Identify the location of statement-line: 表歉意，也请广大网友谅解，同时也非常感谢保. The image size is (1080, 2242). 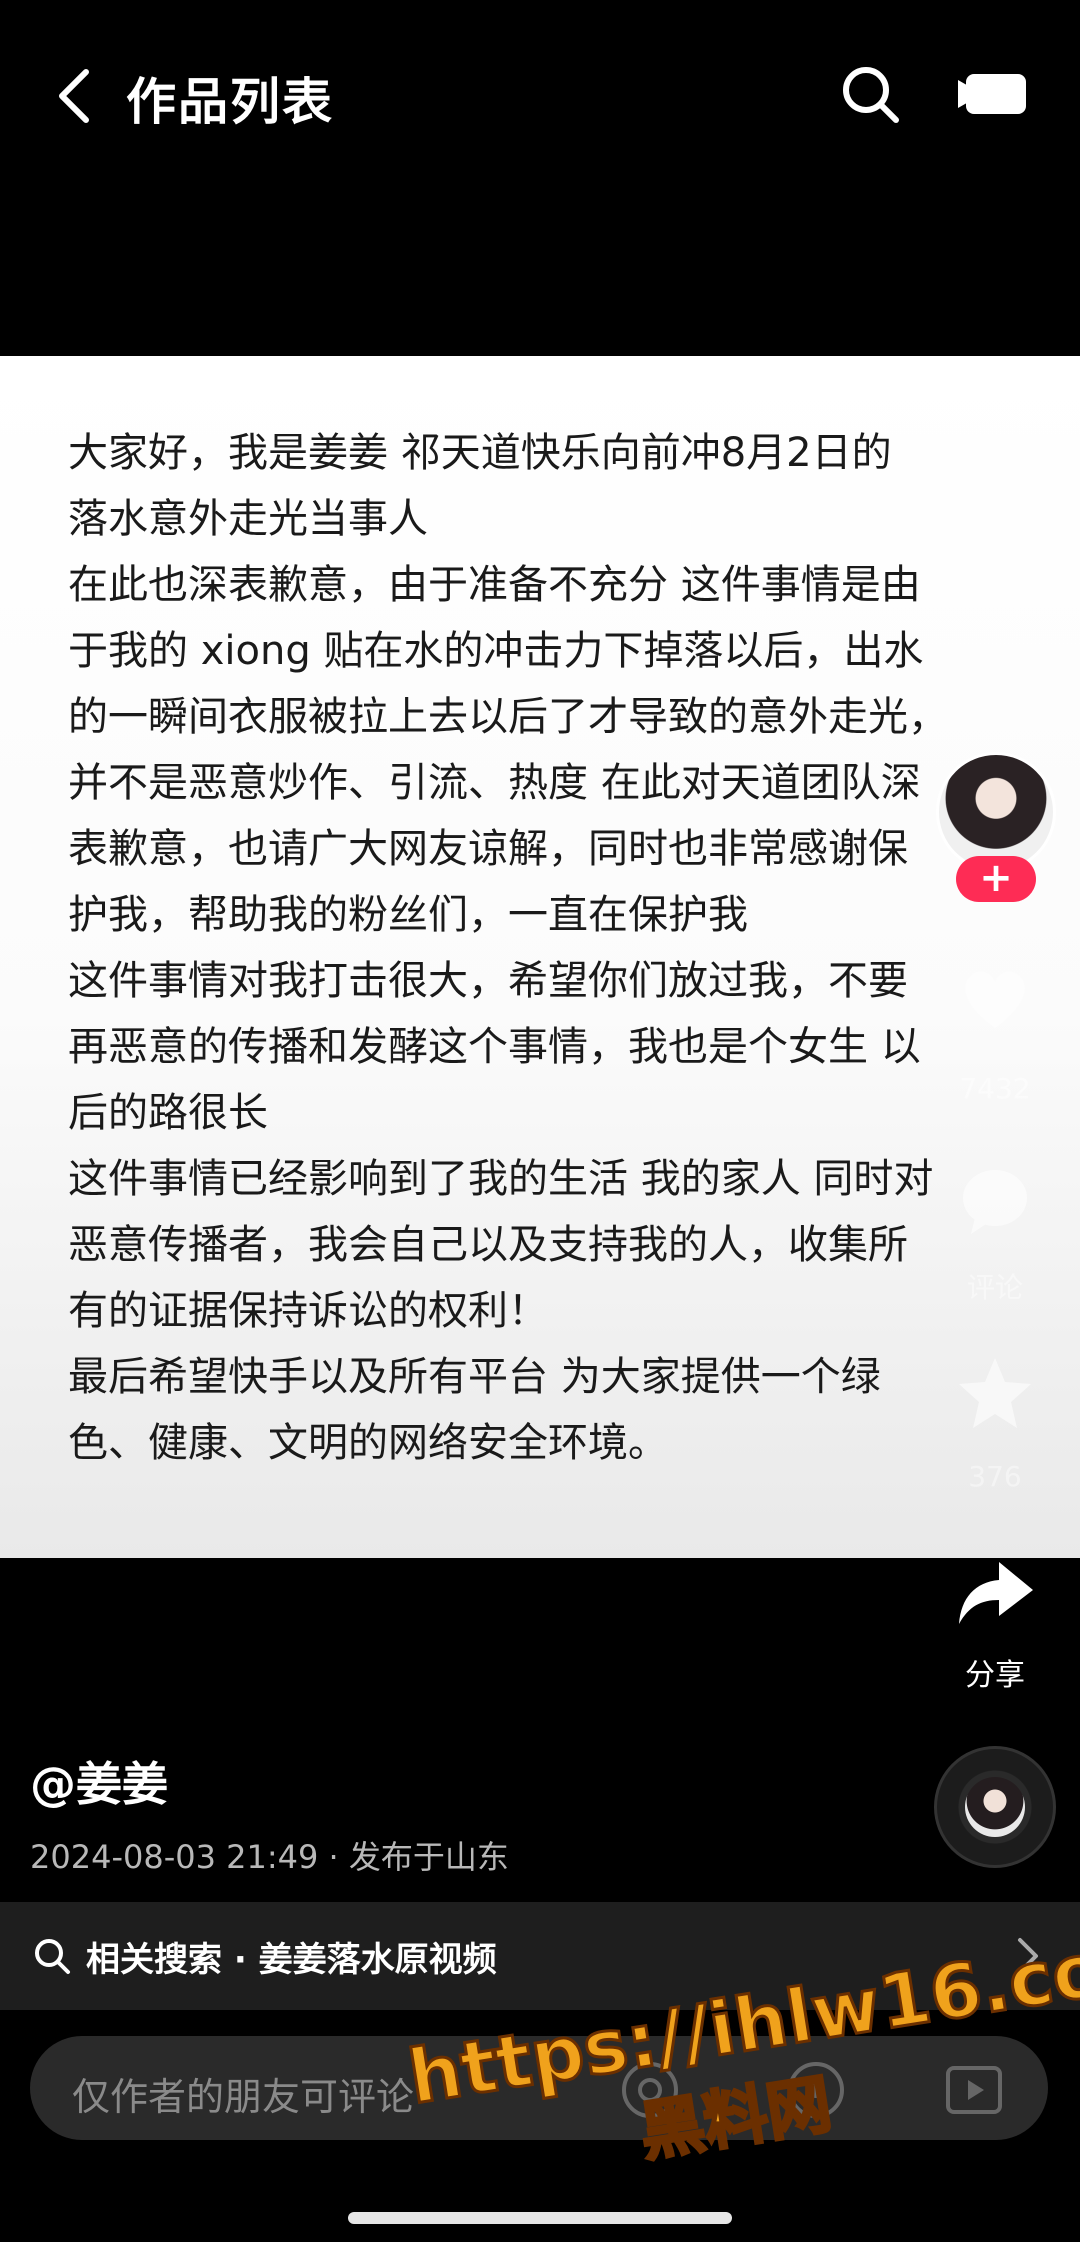
(488, 849).